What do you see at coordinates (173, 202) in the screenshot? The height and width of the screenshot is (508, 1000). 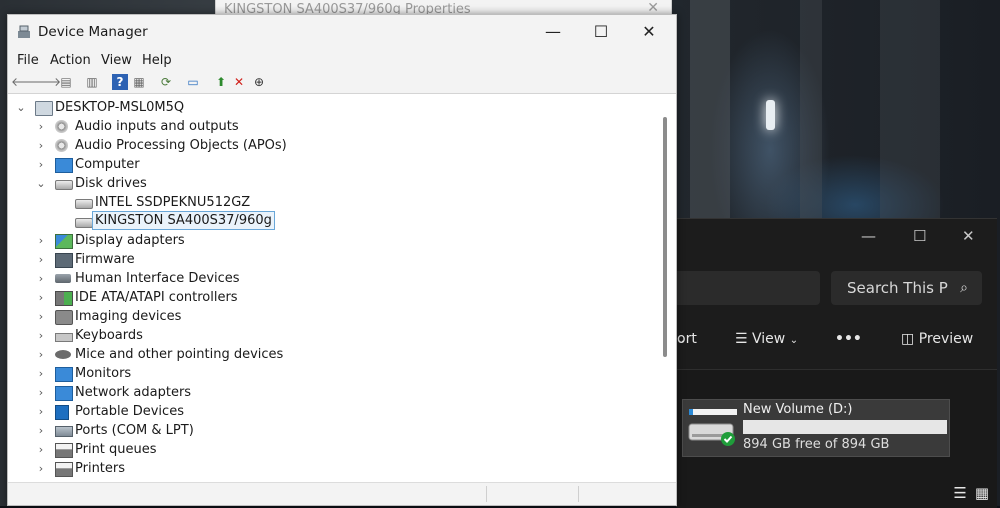 I see `tree-item-label: INTEL SSDPEKNU512GZ` at bounding box center [173, 202].